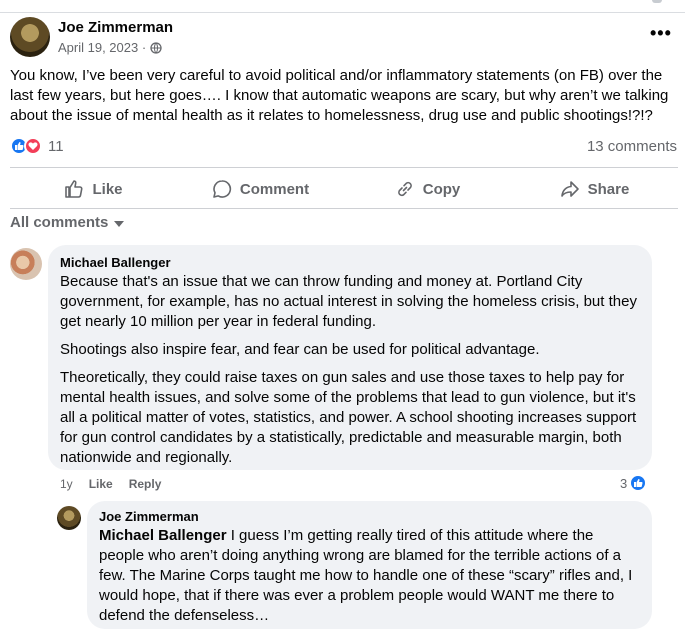  I want to click on comment-author-name: Joe Zimmerman, so click(369, 516).